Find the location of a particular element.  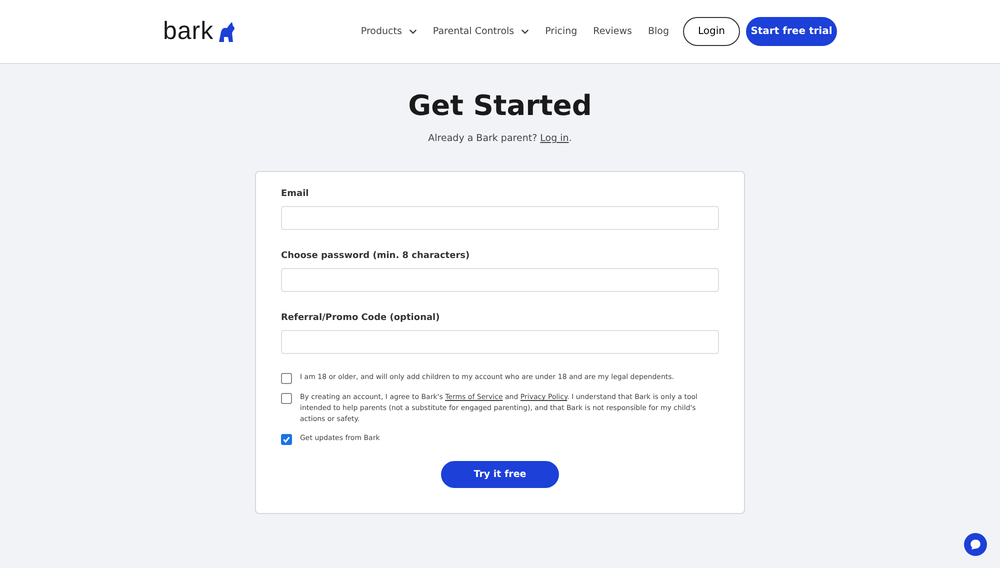

start-trial-button: Start free trial is located at coordinates (791, 31).